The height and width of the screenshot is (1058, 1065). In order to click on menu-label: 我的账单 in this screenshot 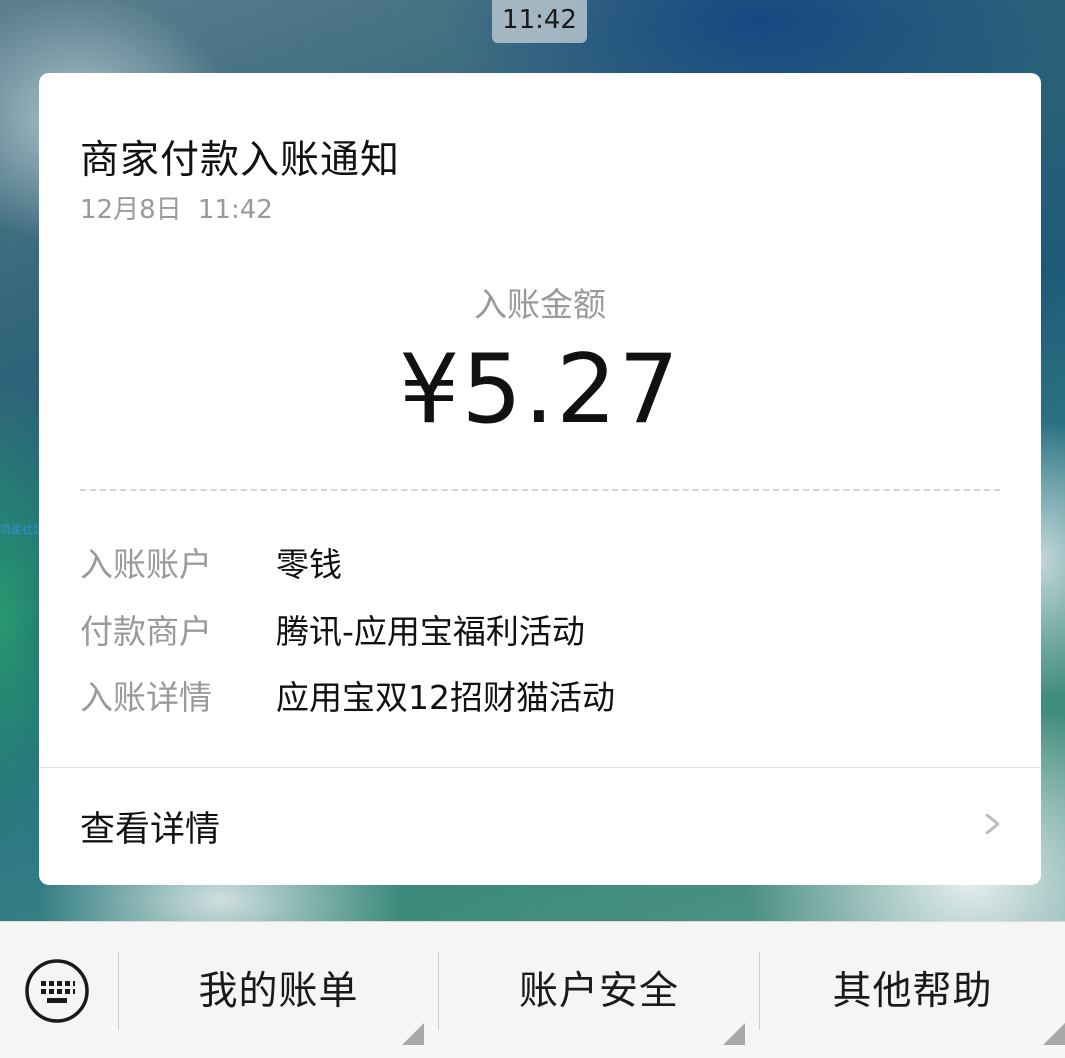, I will do `click(278, 991)`.